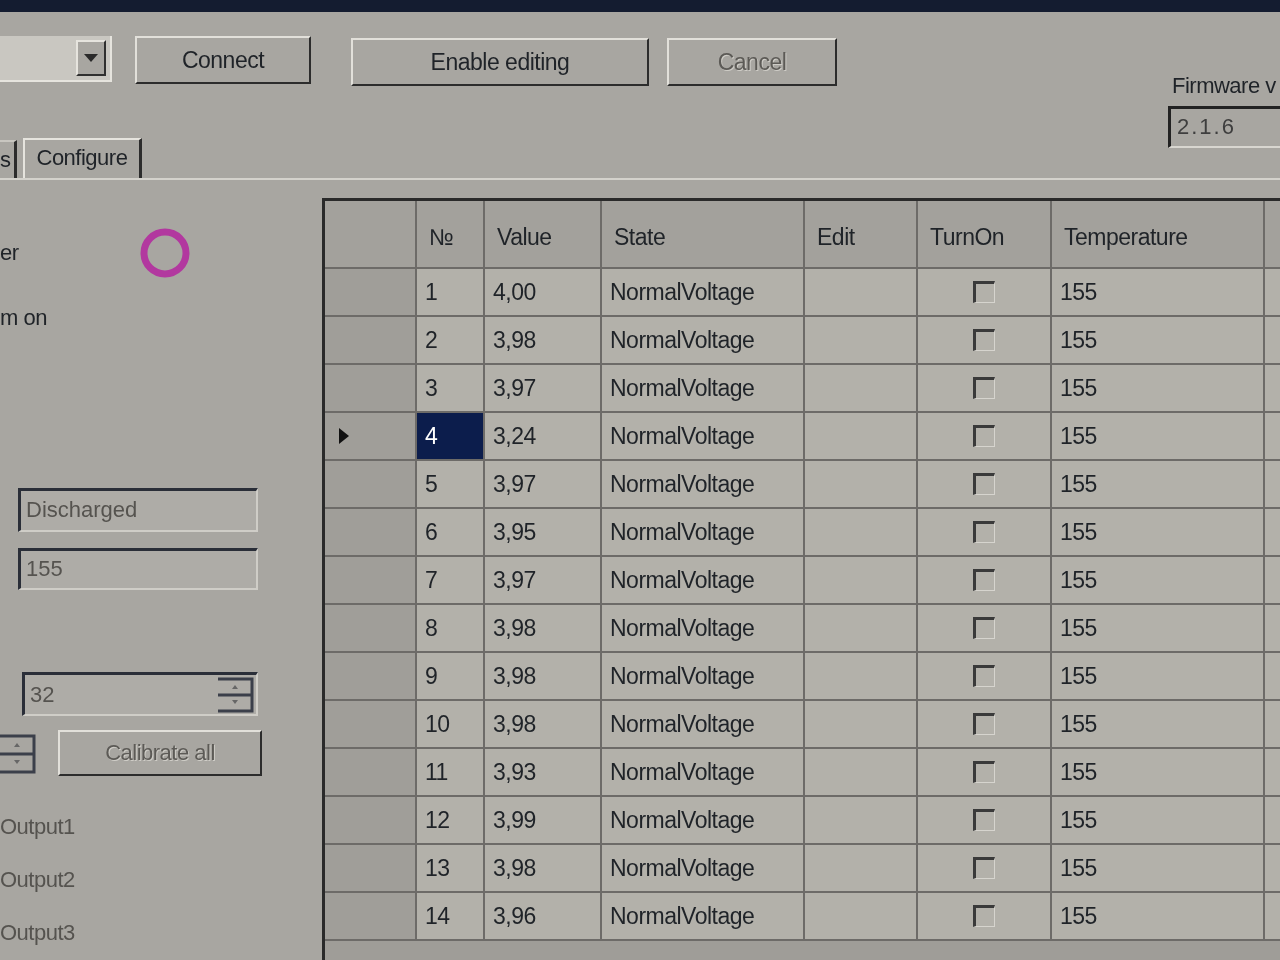  I want to click on connect-button: Connect, so click(223, 60).